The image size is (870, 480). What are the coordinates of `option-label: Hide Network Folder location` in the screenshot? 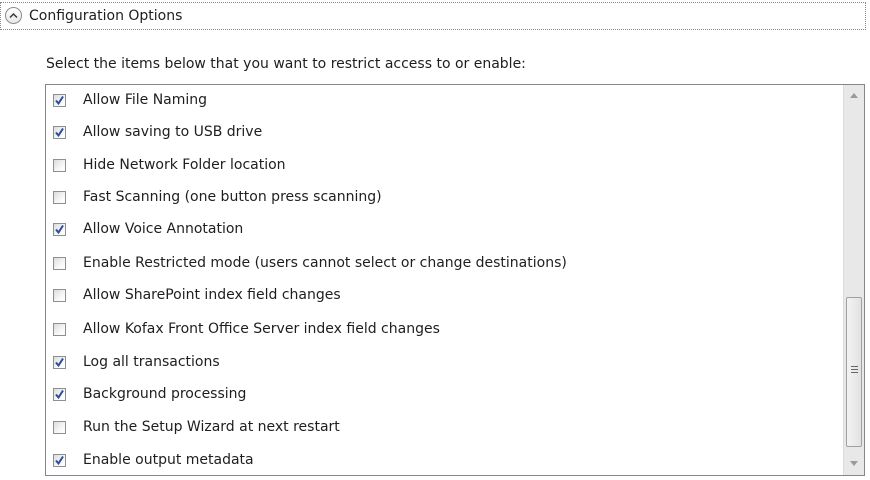 It's located at (184, 165).